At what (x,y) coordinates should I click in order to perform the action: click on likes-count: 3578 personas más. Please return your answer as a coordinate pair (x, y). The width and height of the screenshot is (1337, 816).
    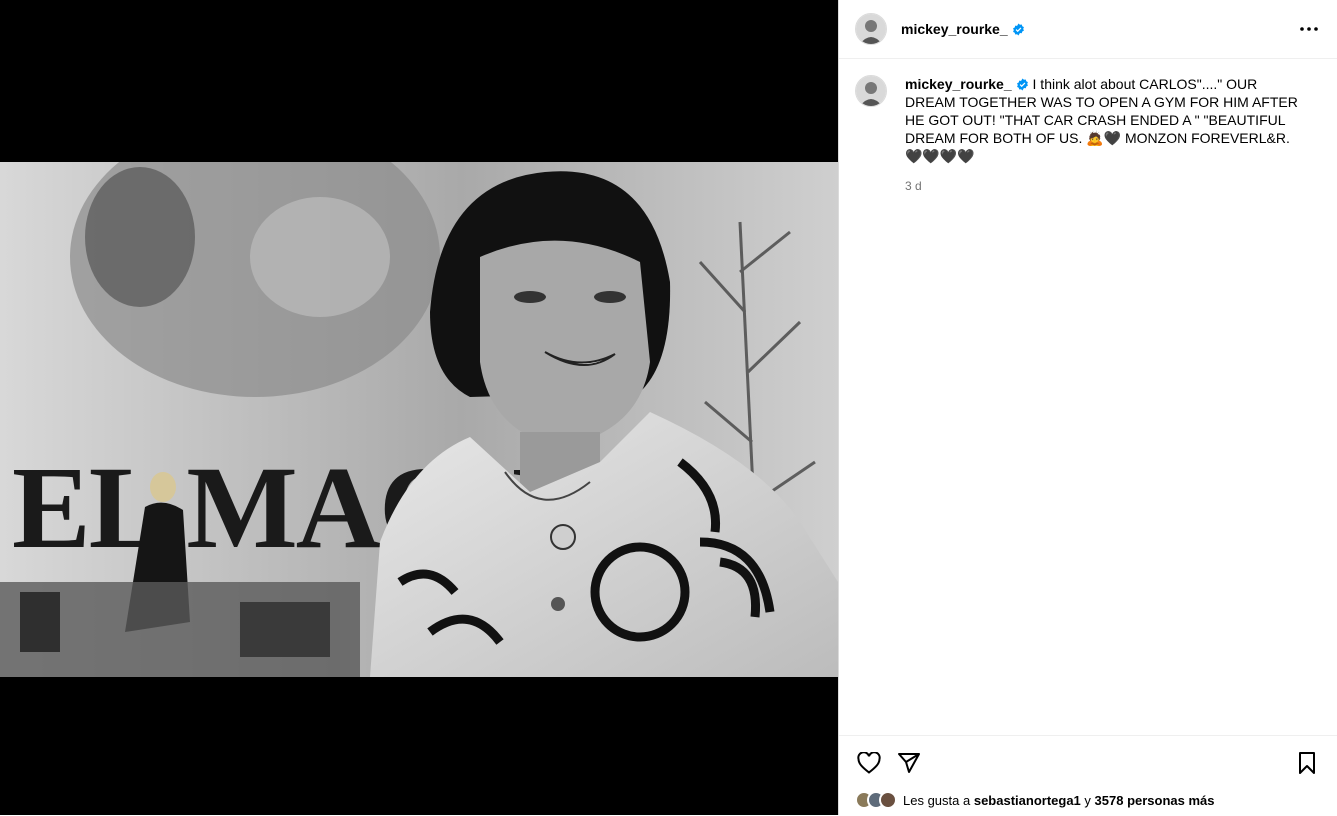
    Looking at the image, I should click on (1155, 800).